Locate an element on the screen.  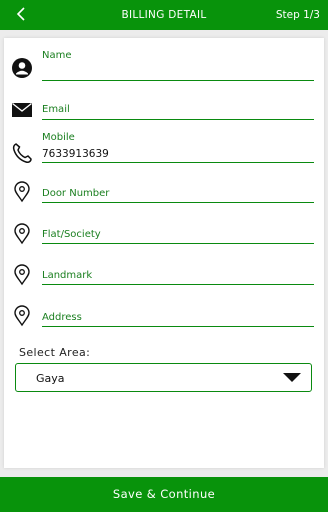
name-row: Name is located at coordinates (164, 68).